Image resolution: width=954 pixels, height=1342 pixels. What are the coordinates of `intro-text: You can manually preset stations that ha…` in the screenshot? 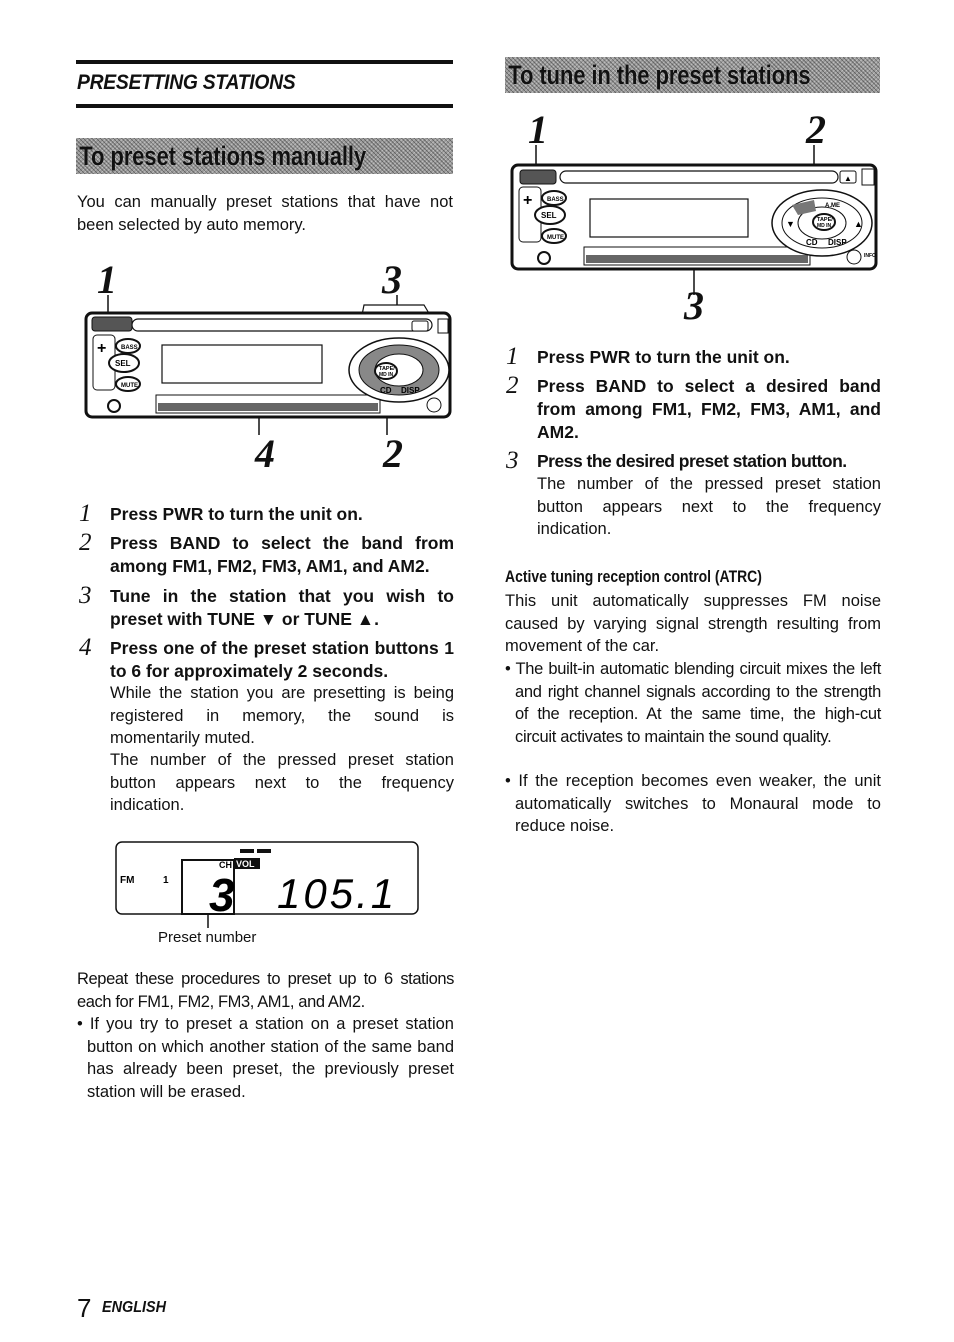 It's located at (265, 213).